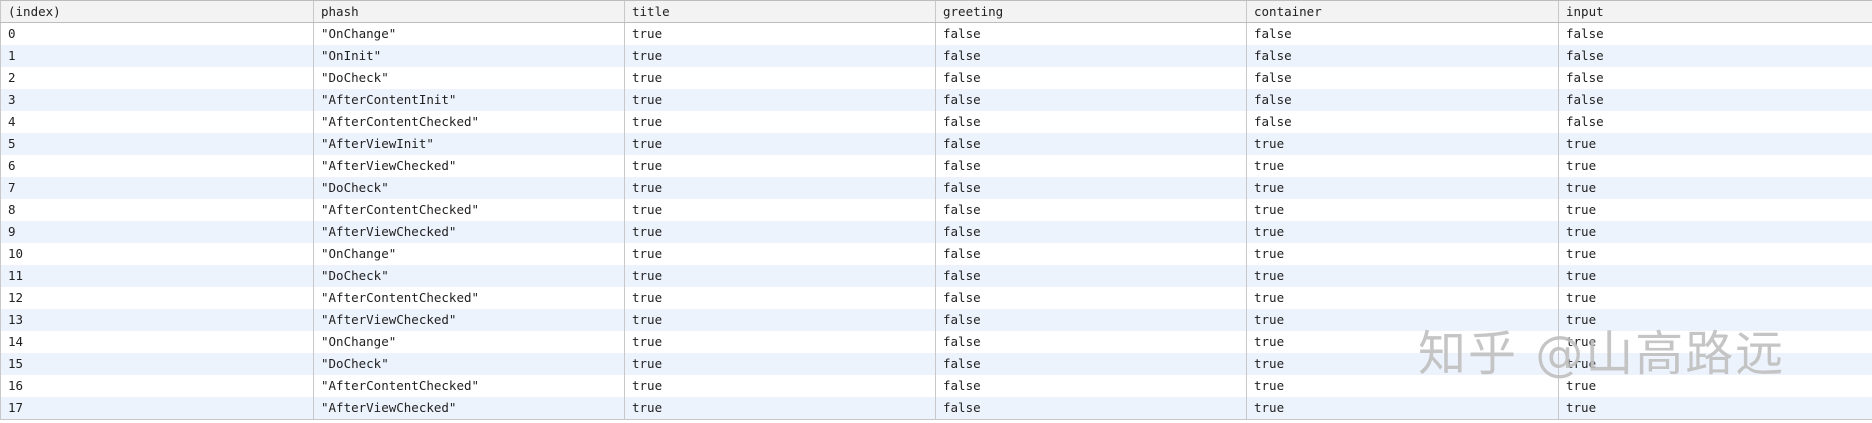 This screenshot has width=1872, height=423. I want to click on table-row: 0 "OnChange" true false false false, so click(936, 33).